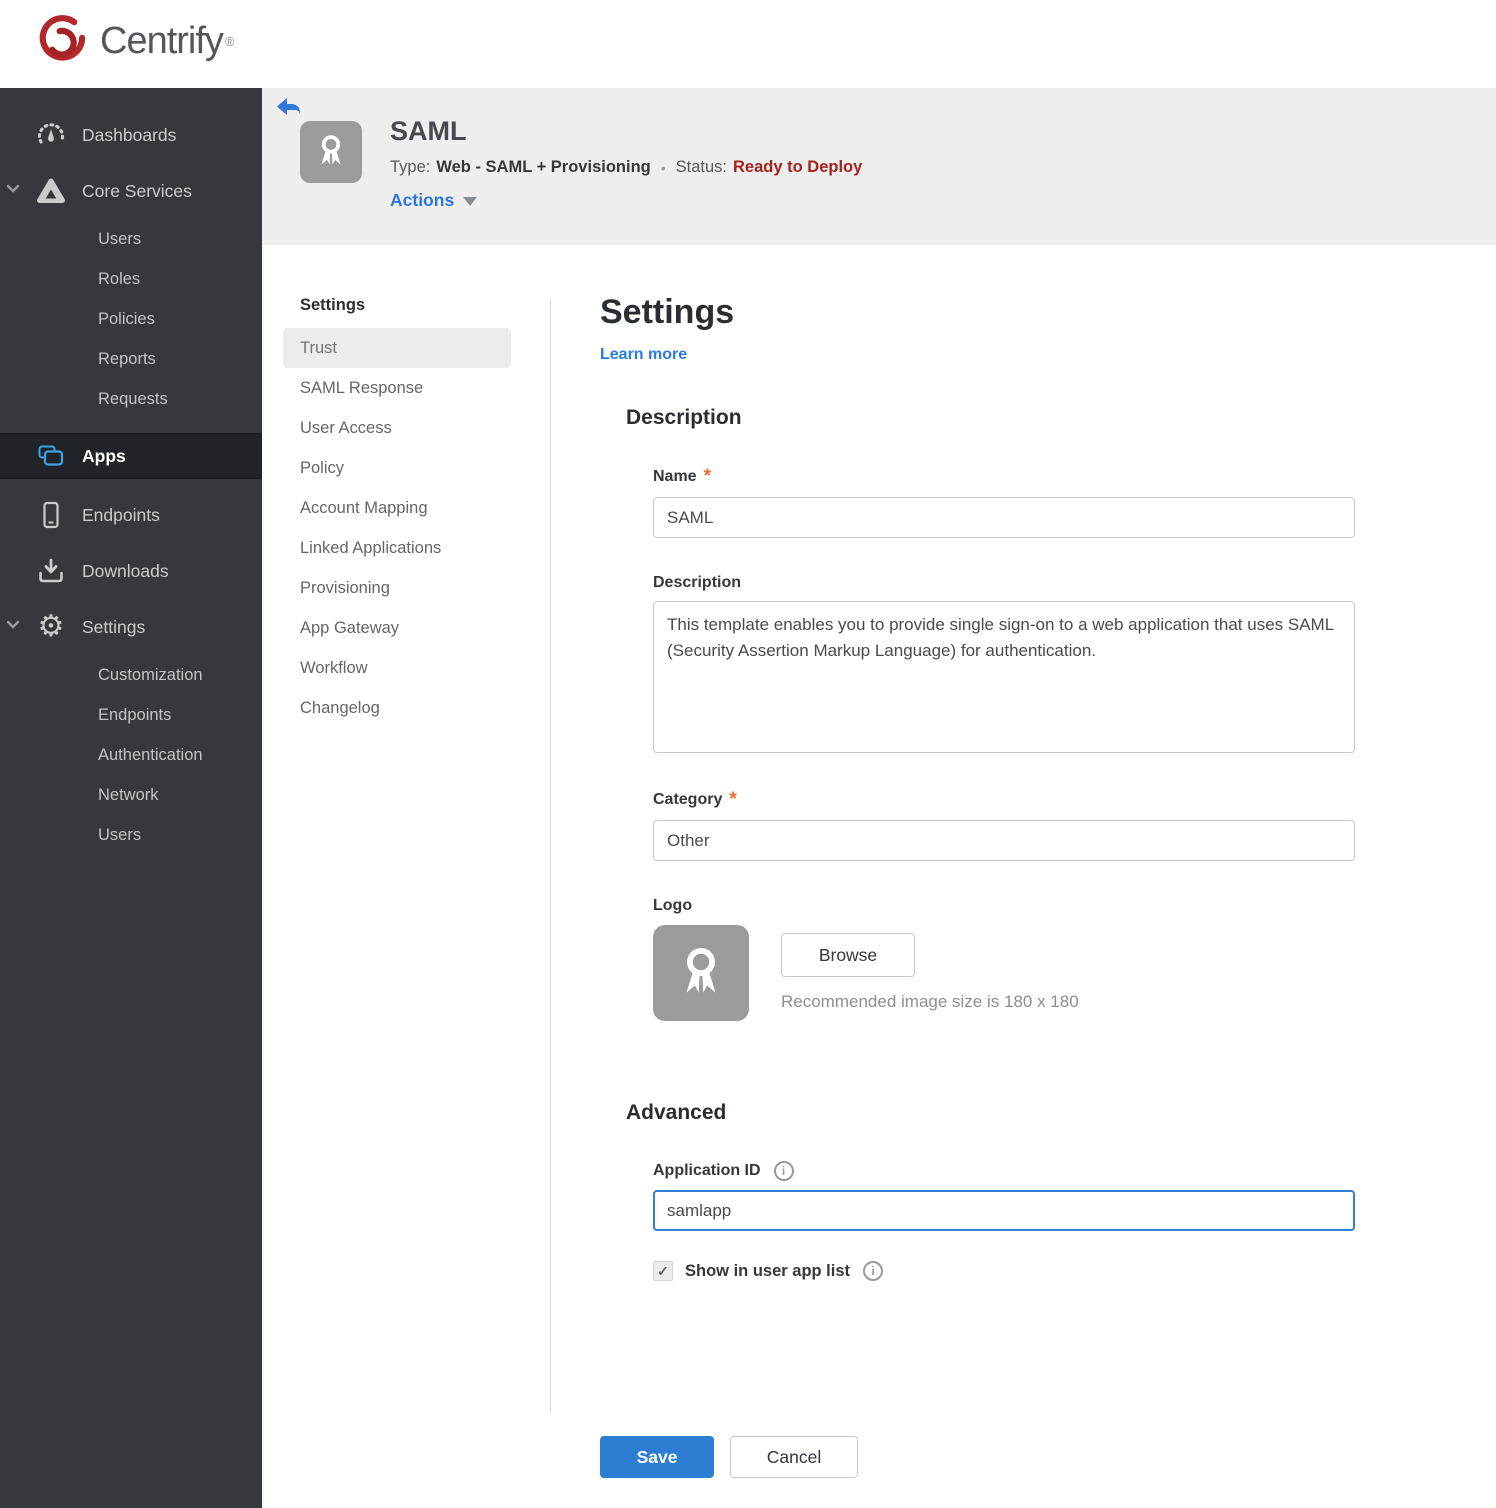  What do you see at coordinates (768, 1270) in the screenshot?
I see `show-in-user-app-list-label: Show in user app list` at bounding box center [768, 1270].